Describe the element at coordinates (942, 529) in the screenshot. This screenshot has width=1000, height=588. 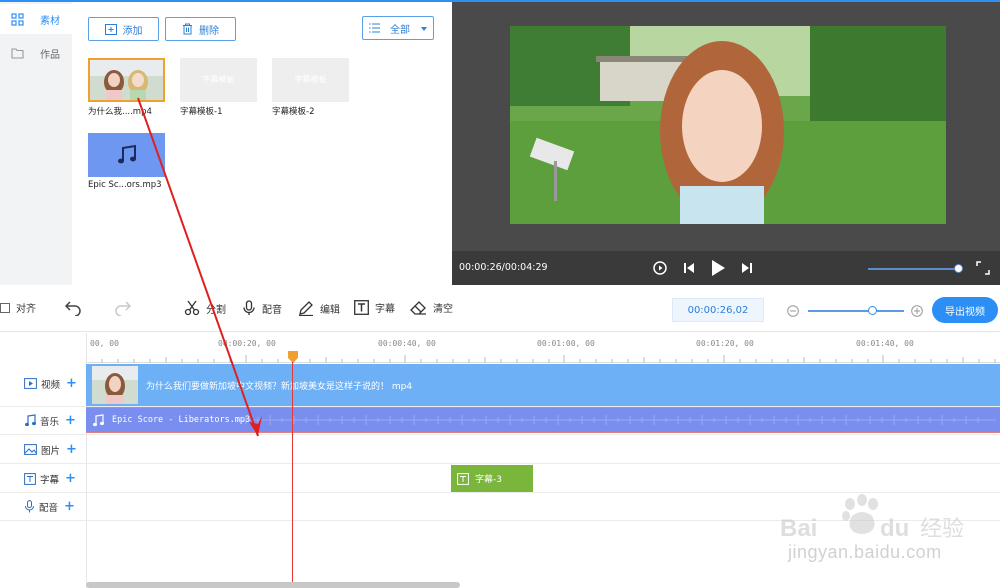
I see `svg-text: 经验` at that location.